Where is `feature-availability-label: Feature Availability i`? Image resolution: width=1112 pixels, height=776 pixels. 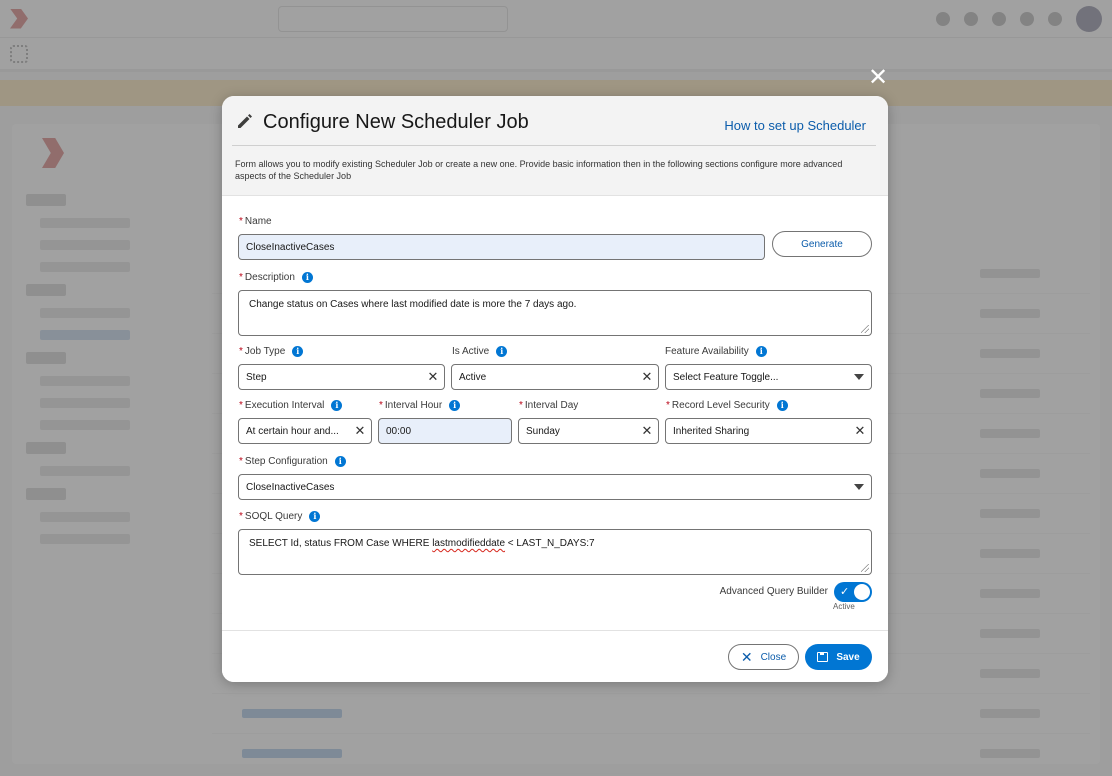
feature-availability-label: Feature Availability i is located at coordinates (716, 351).